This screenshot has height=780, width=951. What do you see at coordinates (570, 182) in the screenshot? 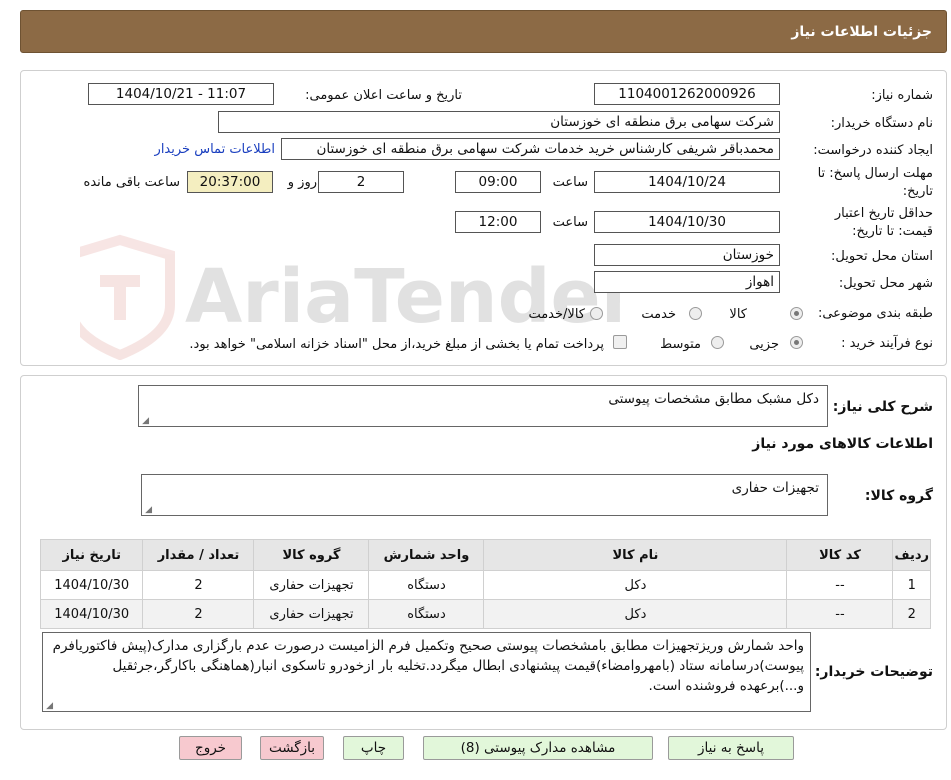
I see `deadline-time-label: ساعت` at bounding box center [570, 182].